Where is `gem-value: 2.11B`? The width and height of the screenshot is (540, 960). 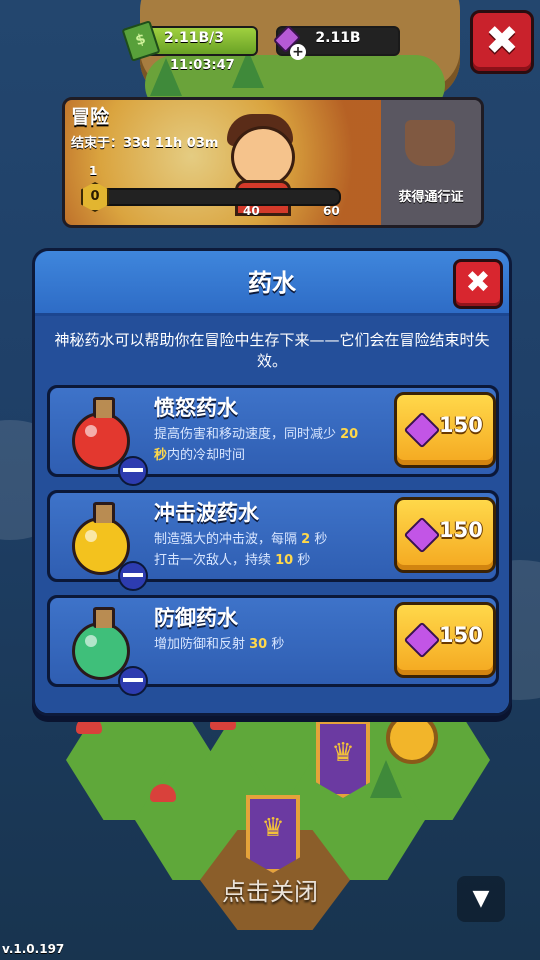 gem-value: 2.11B is located at coordinates (338, 38).